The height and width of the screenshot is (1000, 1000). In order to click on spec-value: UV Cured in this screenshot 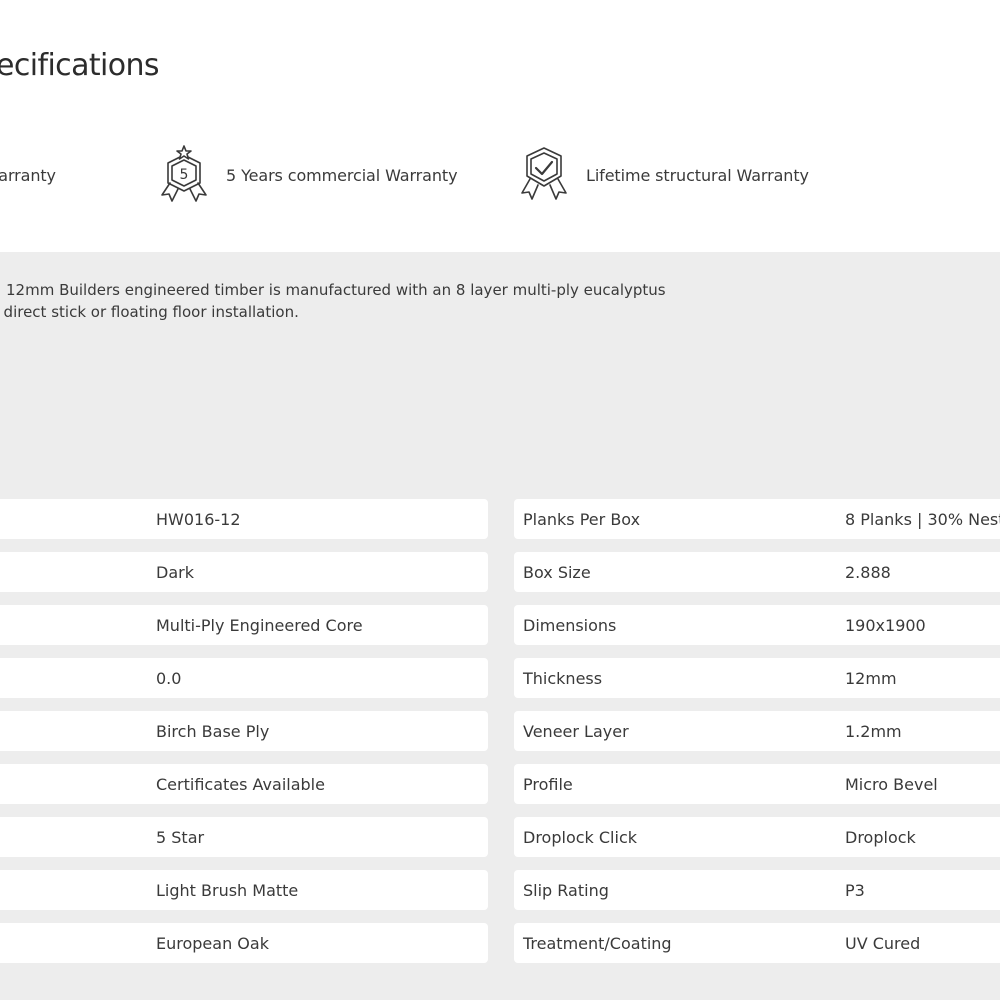, I will do `click(883, 943)`.